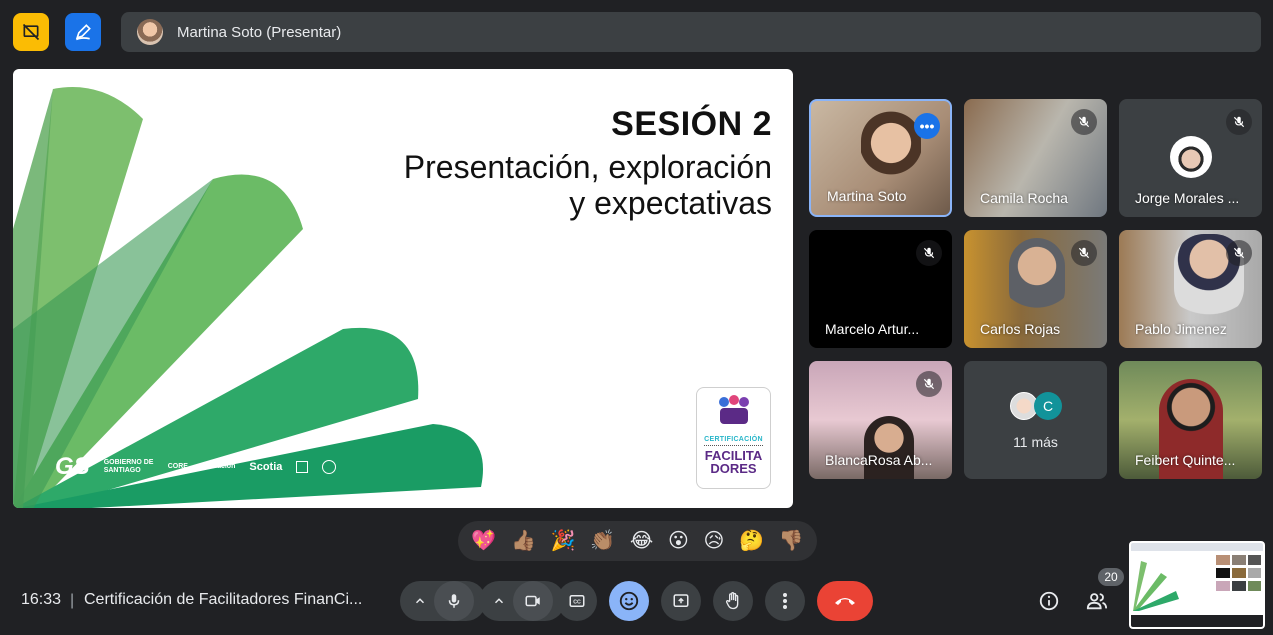  I want to click on self-view-screen-preview, so click(1197, 585).